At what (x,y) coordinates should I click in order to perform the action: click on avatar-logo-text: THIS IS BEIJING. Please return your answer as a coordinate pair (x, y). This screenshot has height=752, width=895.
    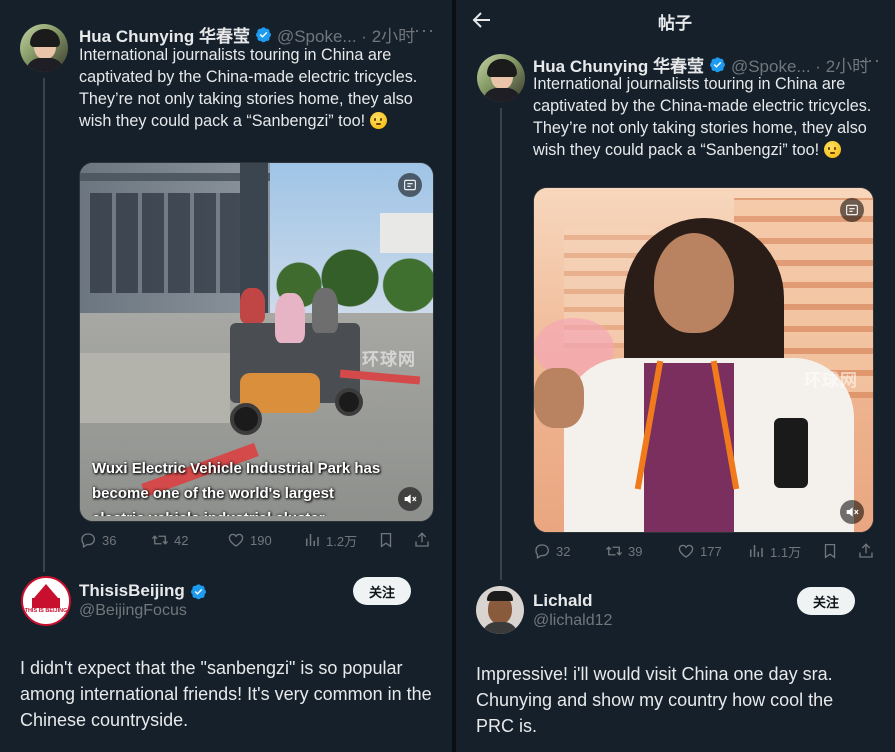
    Looking at the image, I should click on (46, 611).